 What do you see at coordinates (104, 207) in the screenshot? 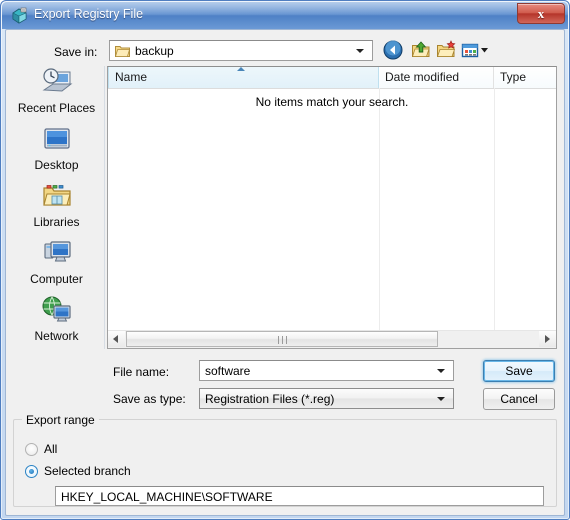
I see `places-divider` at bounding box center [104, 207].